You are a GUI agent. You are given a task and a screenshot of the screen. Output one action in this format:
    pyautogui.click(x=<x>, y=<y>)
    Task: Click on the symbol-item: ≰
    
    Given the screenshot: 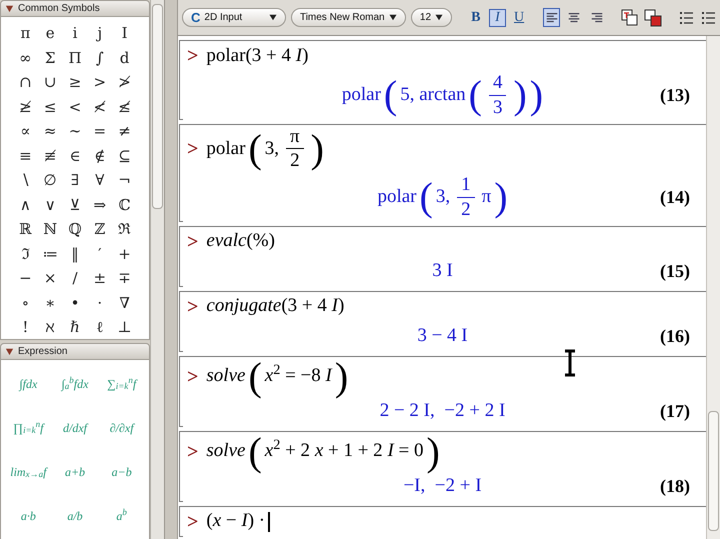 What is the action you would take?
    pyautogui.click(x=124, y=106)
    